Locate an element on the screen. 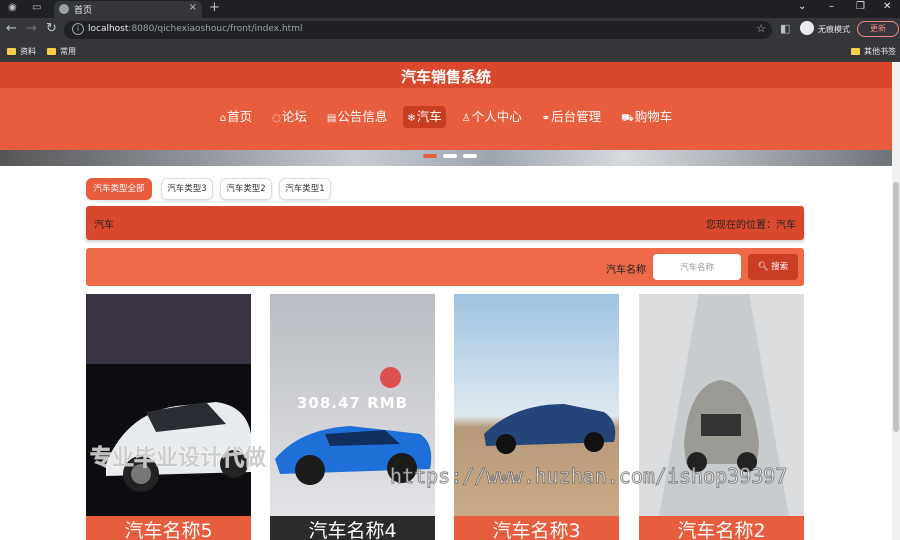  tab-search-icon: ⌄ is located at coordinates (802, 6).